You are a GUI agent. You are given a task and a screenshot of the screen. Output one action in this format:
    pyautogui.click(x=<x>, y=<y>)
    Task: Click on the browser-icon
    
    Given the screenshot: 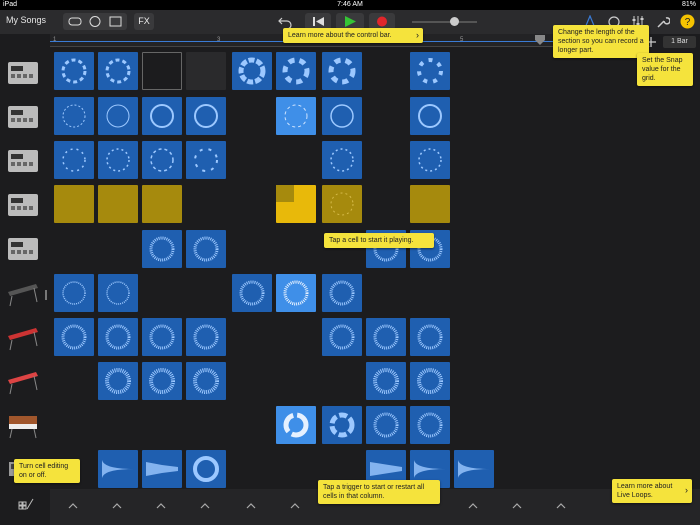 What is the action you would take?
    pyautogui.click(x=75, y=21)
    